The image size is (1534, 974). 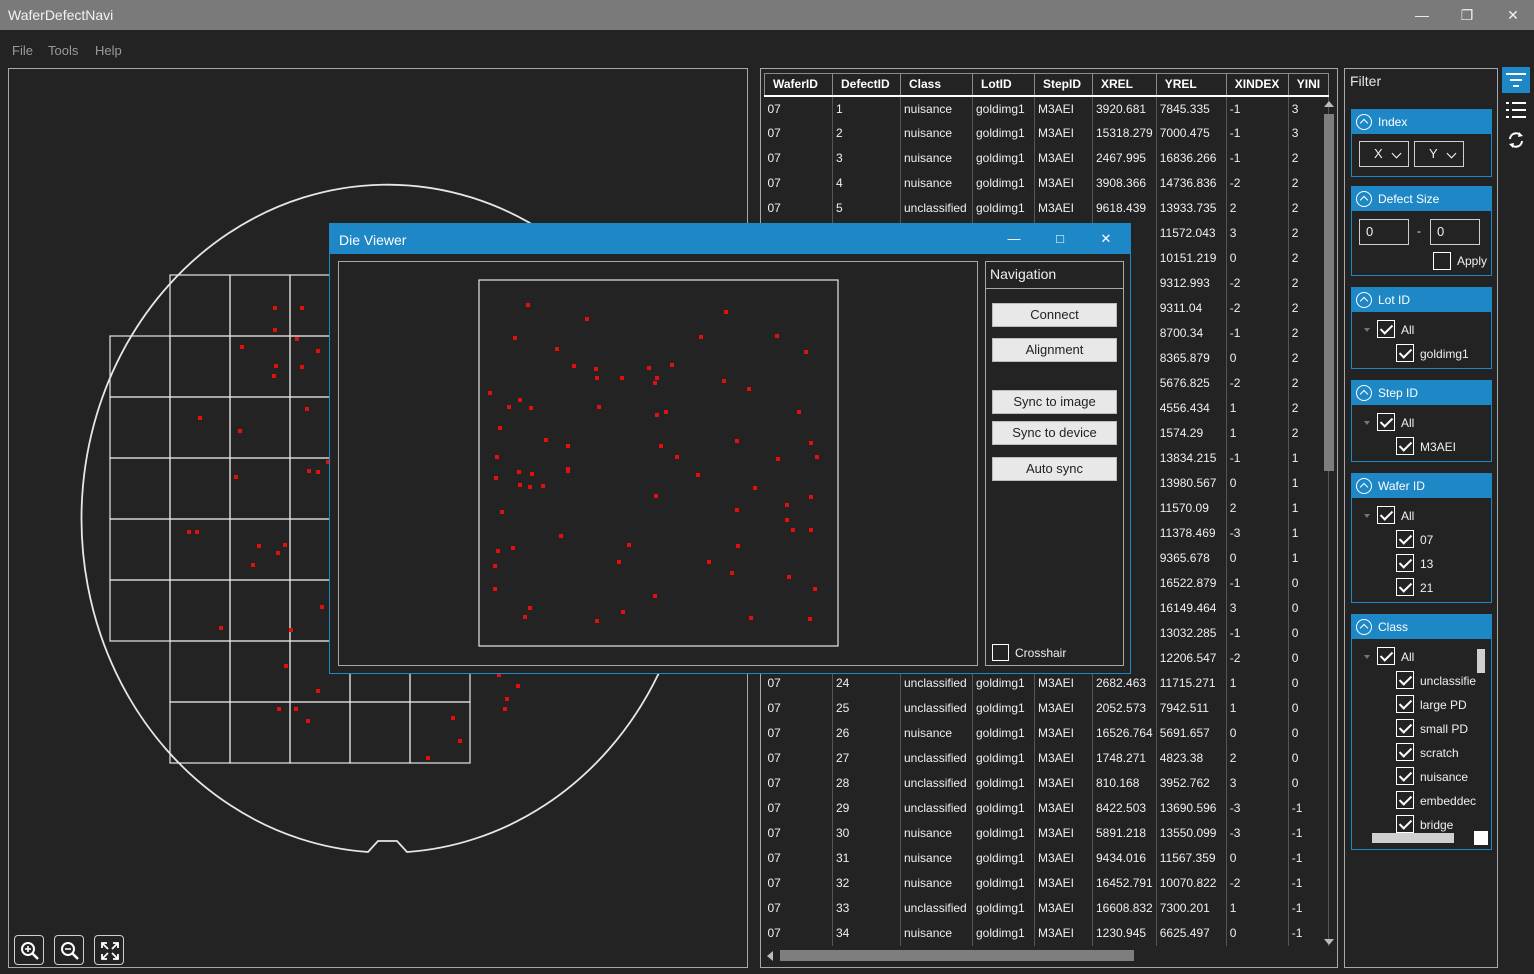 I want to click on defect-size-filter-header: Defect Size, so click(x=1421, y=199).